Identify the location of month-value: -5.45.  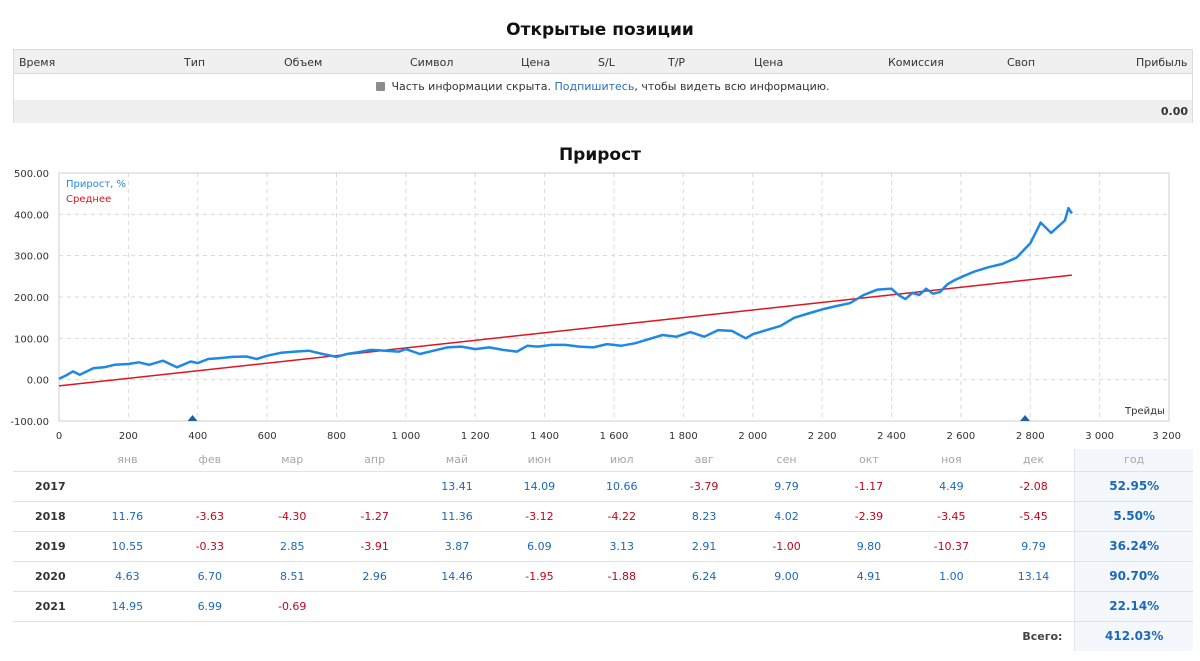
(1033, 515).